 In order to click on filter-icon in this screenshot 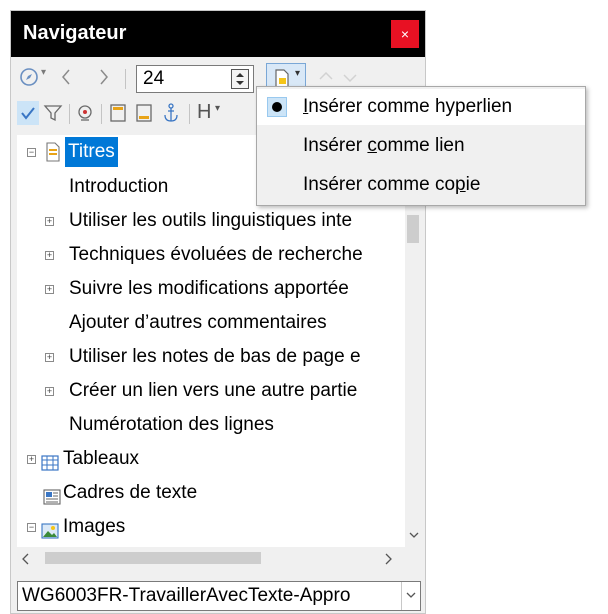, I will do `click(53, 115)`.